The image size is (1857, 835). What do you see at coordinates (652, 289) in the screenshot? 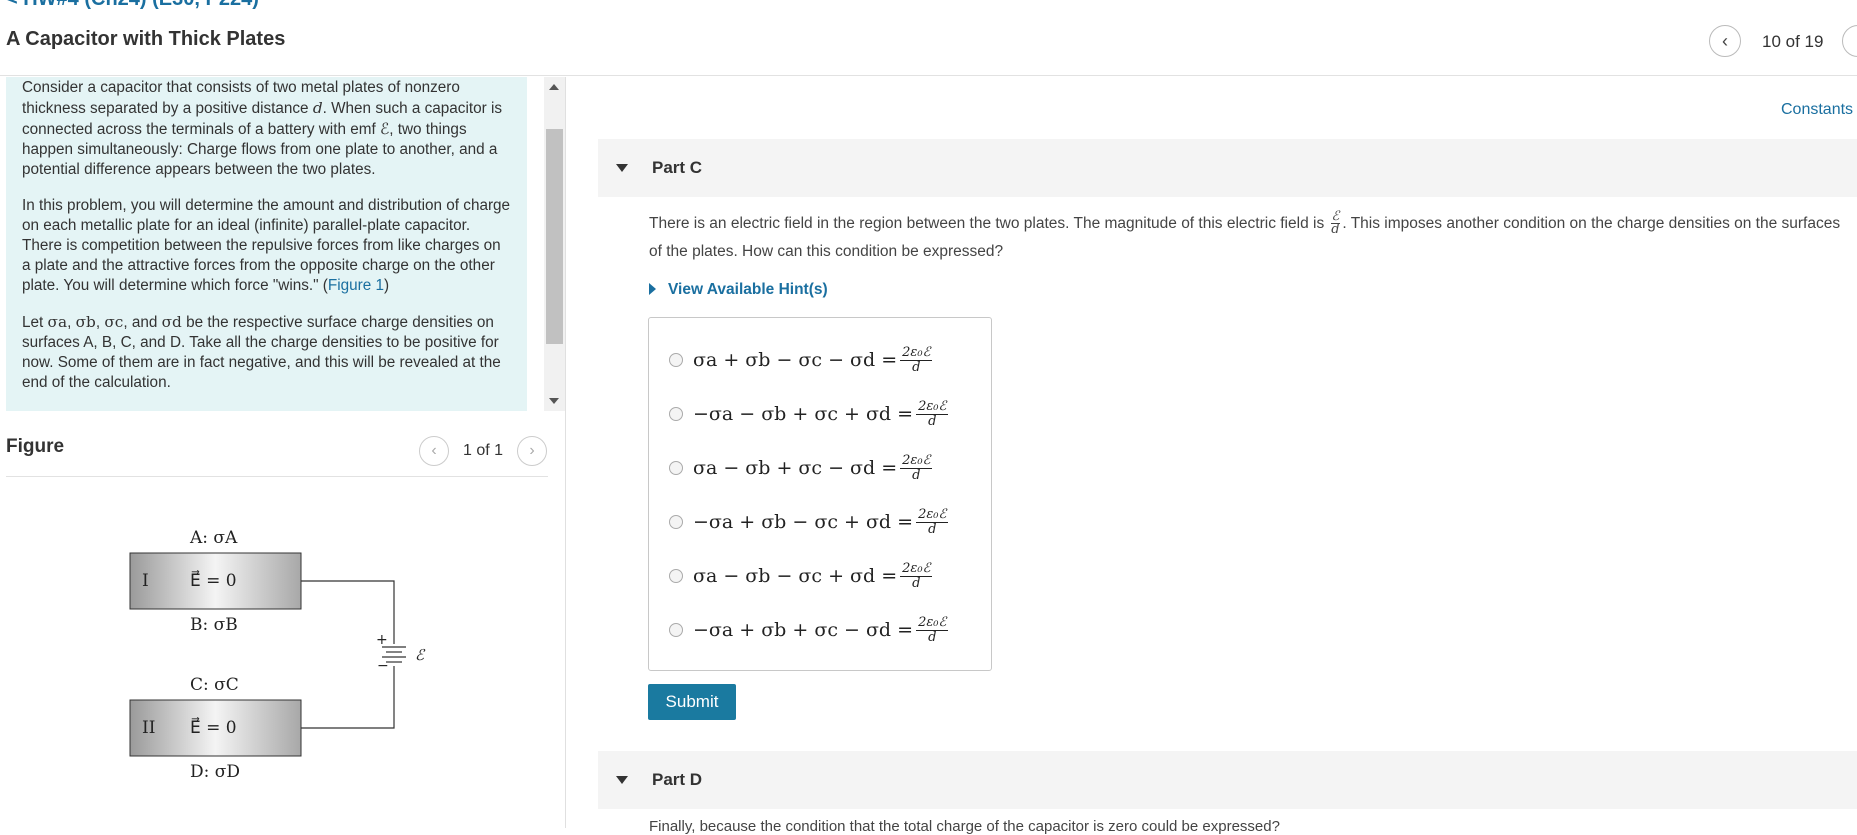
I see `caret-right-icon` at bounding box center [652, 289].